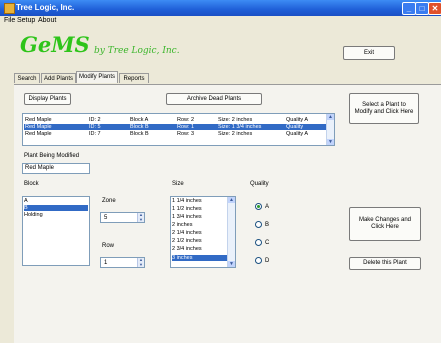 This screenshot has width=441, height=343. I want to click on plant-list-scrollbar: ▲ ▼, so click(330, 129).